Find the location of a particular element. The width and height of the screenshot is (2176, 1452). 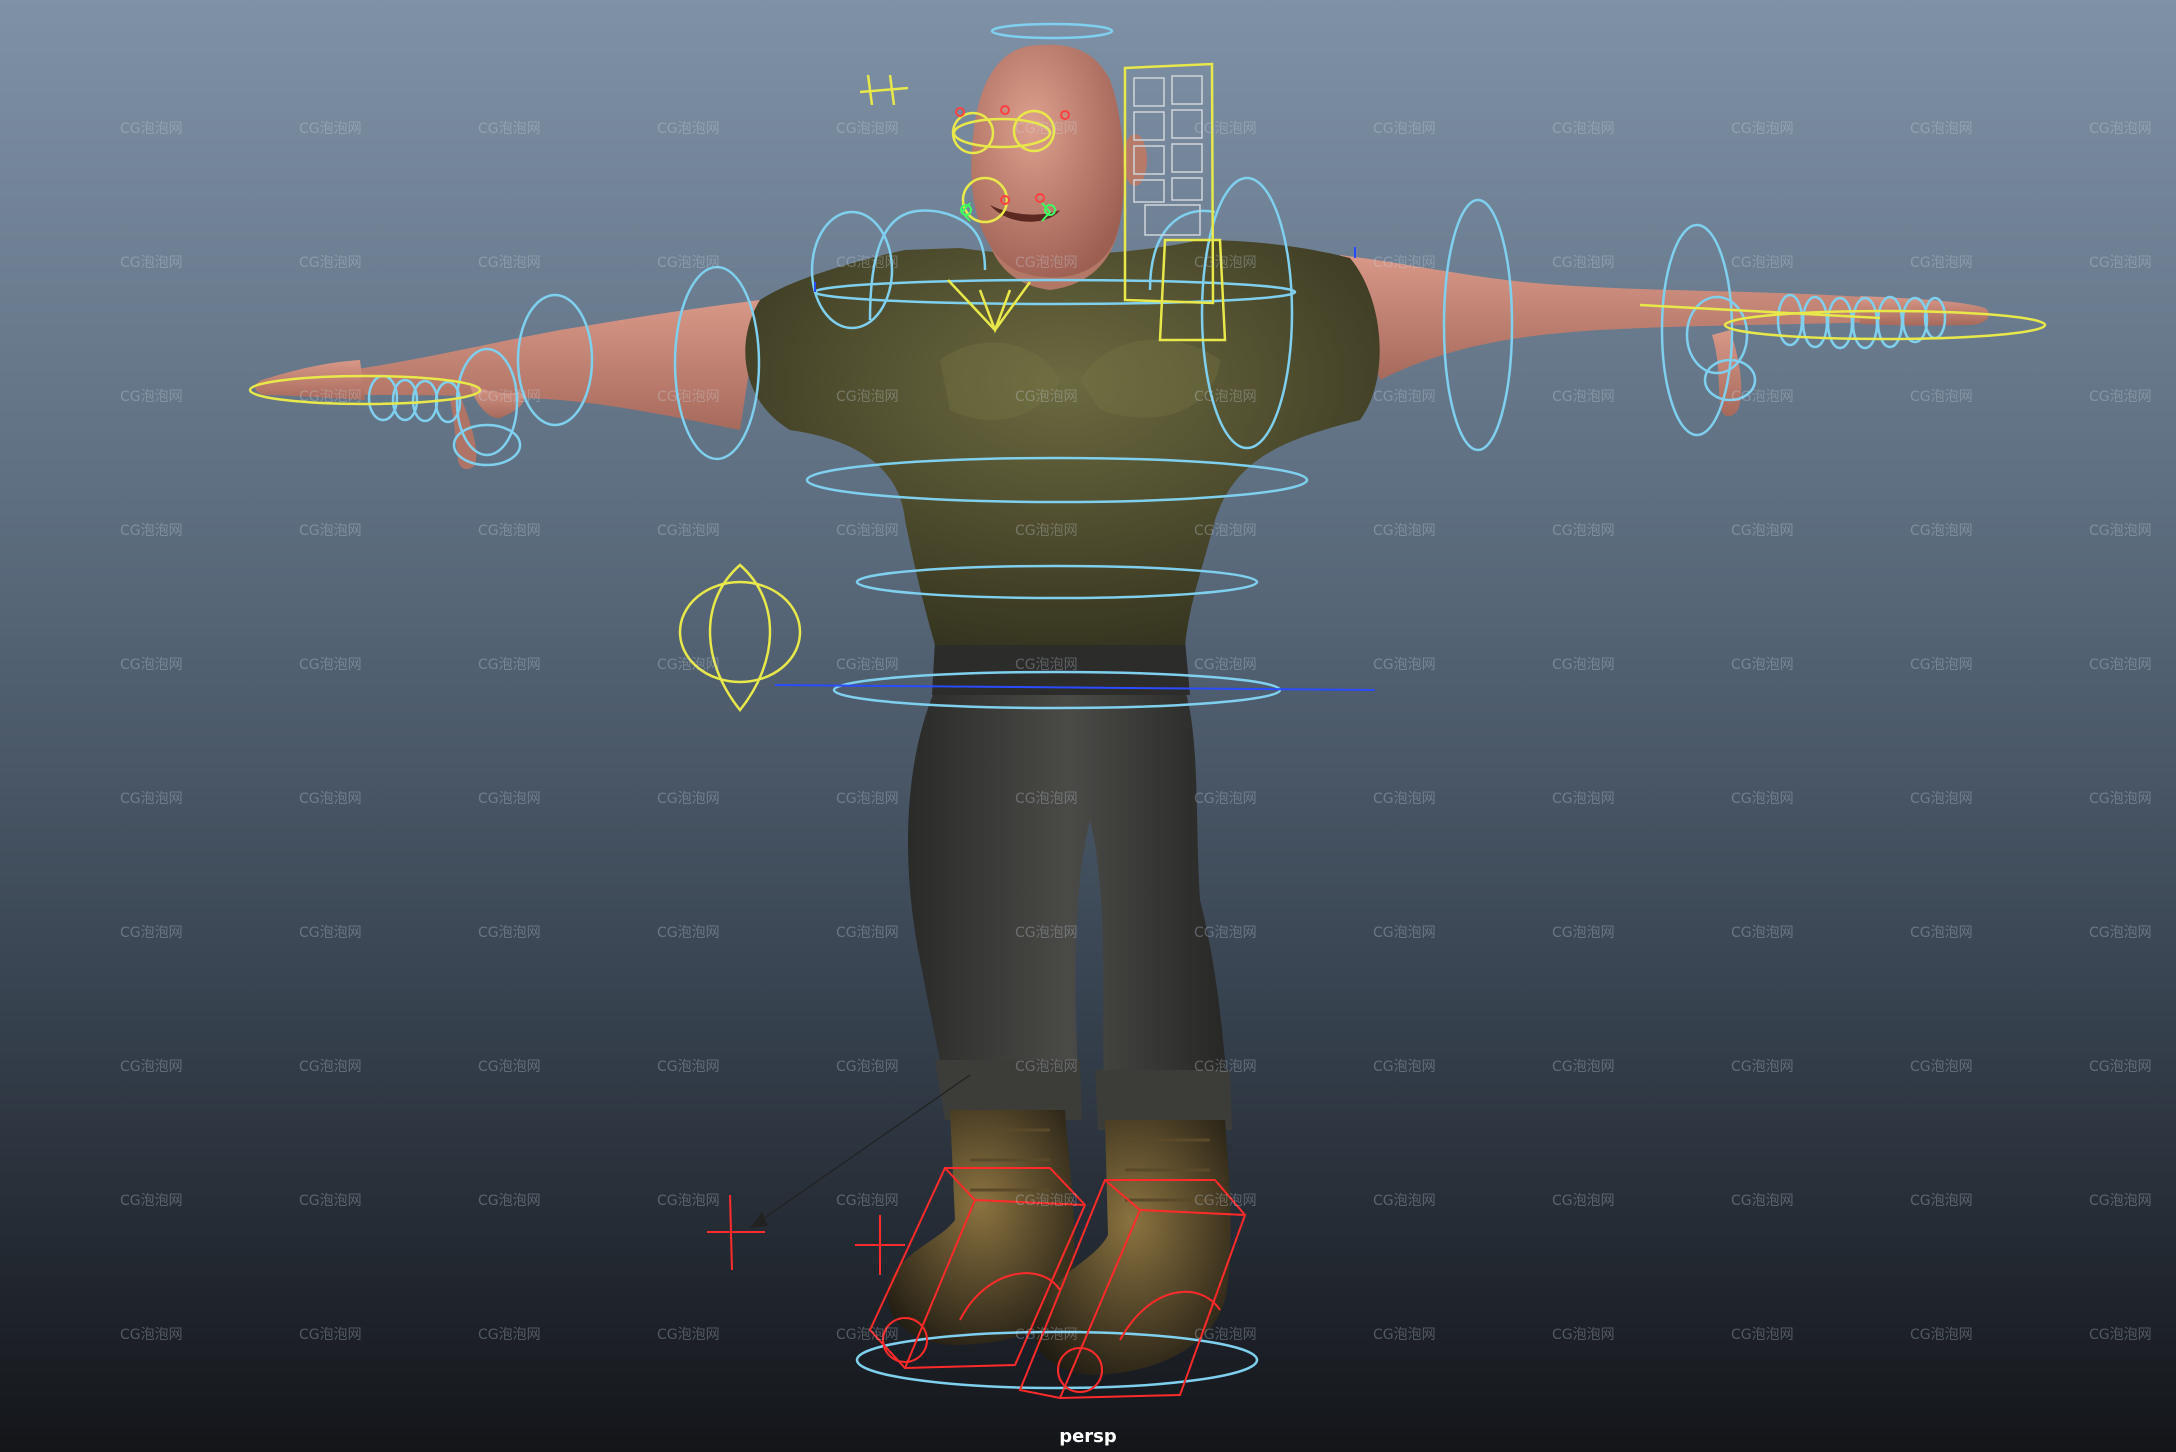

right-arm-mesh is located at coordinates (1610, 317).